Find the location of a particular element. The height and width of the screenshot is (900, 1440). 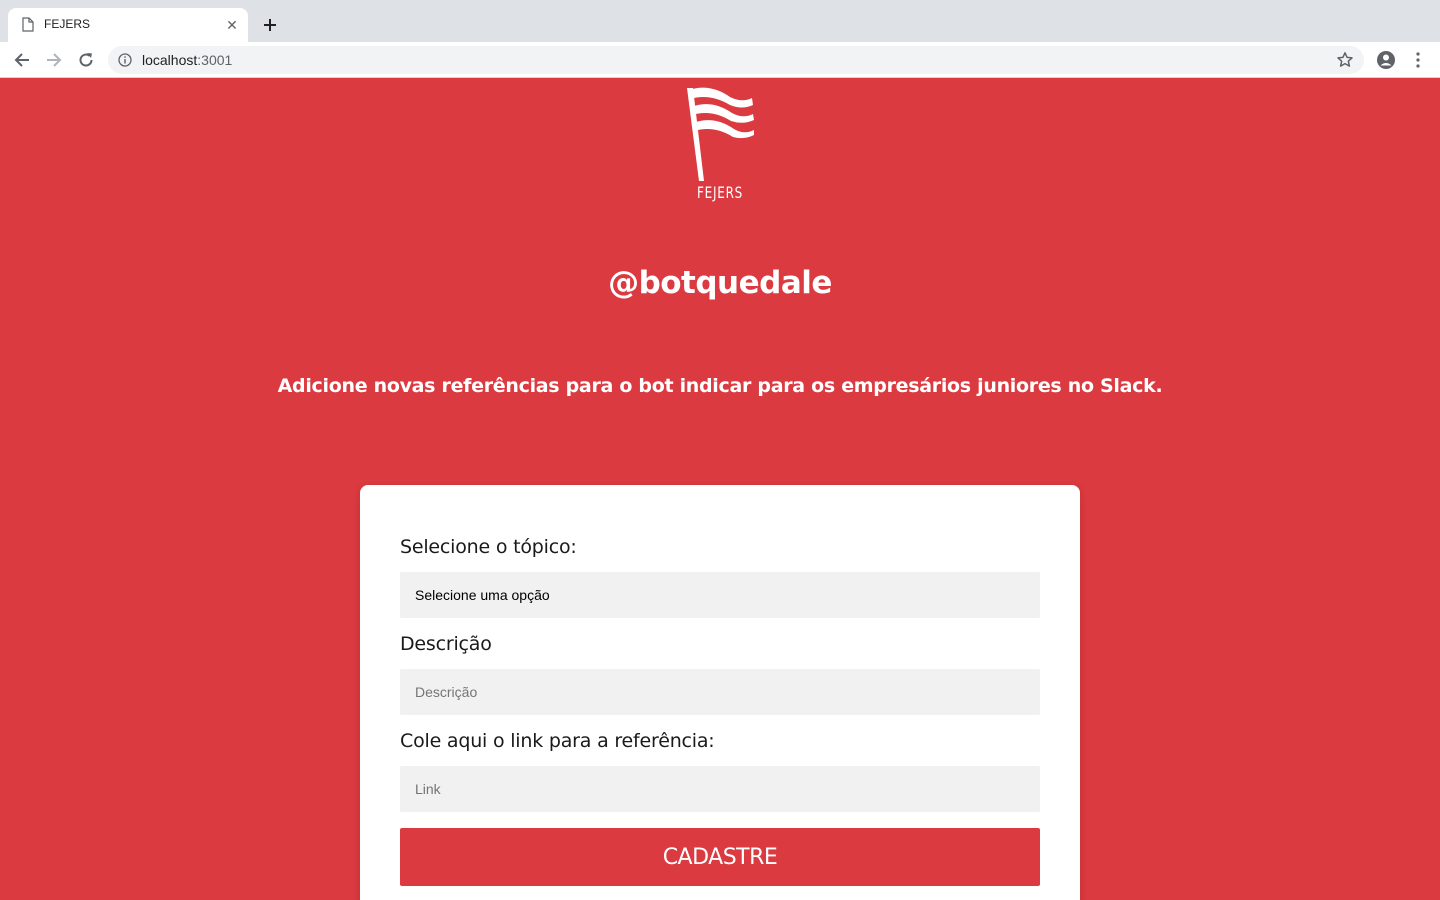

arrow-right-icon is located at coordinates (54, 60).